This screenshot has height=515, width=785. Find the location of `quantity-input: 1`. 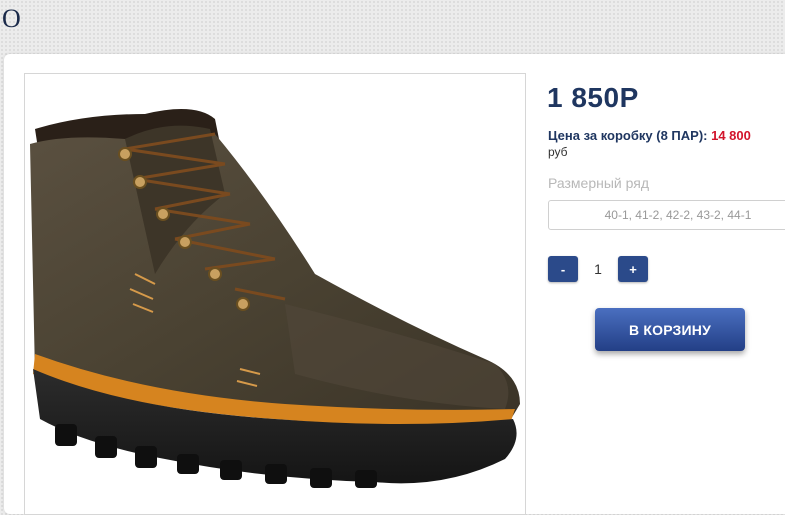

quantity-input: 1 is located at coordinates (598, 269).